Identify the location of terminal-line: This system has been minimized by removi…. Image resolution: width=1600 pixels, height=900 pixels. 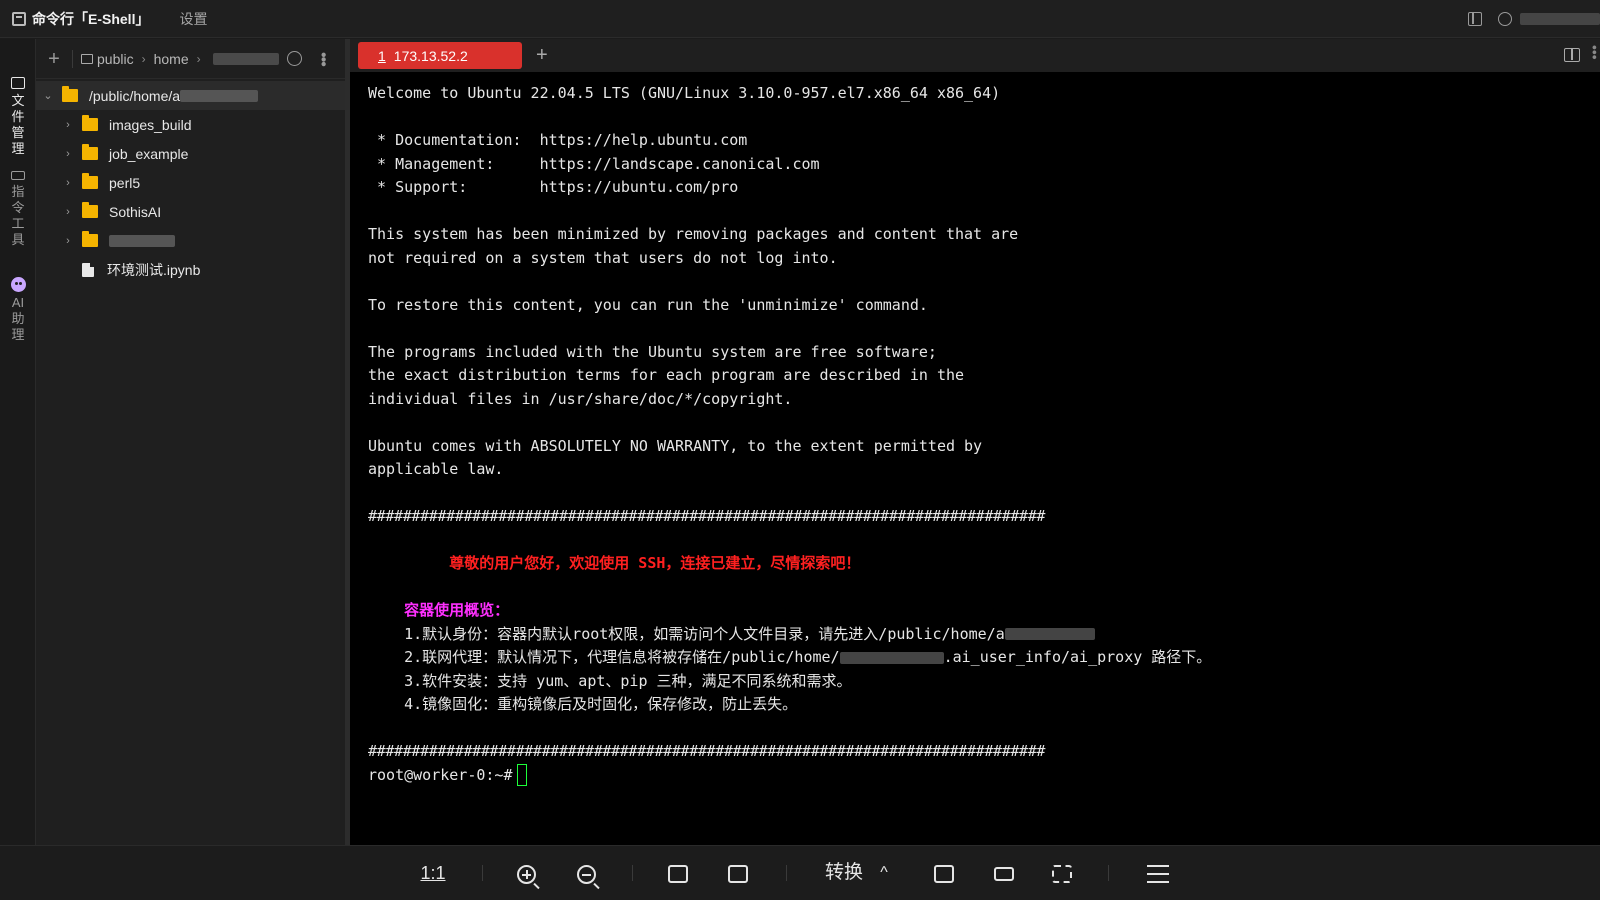
(693, 234).